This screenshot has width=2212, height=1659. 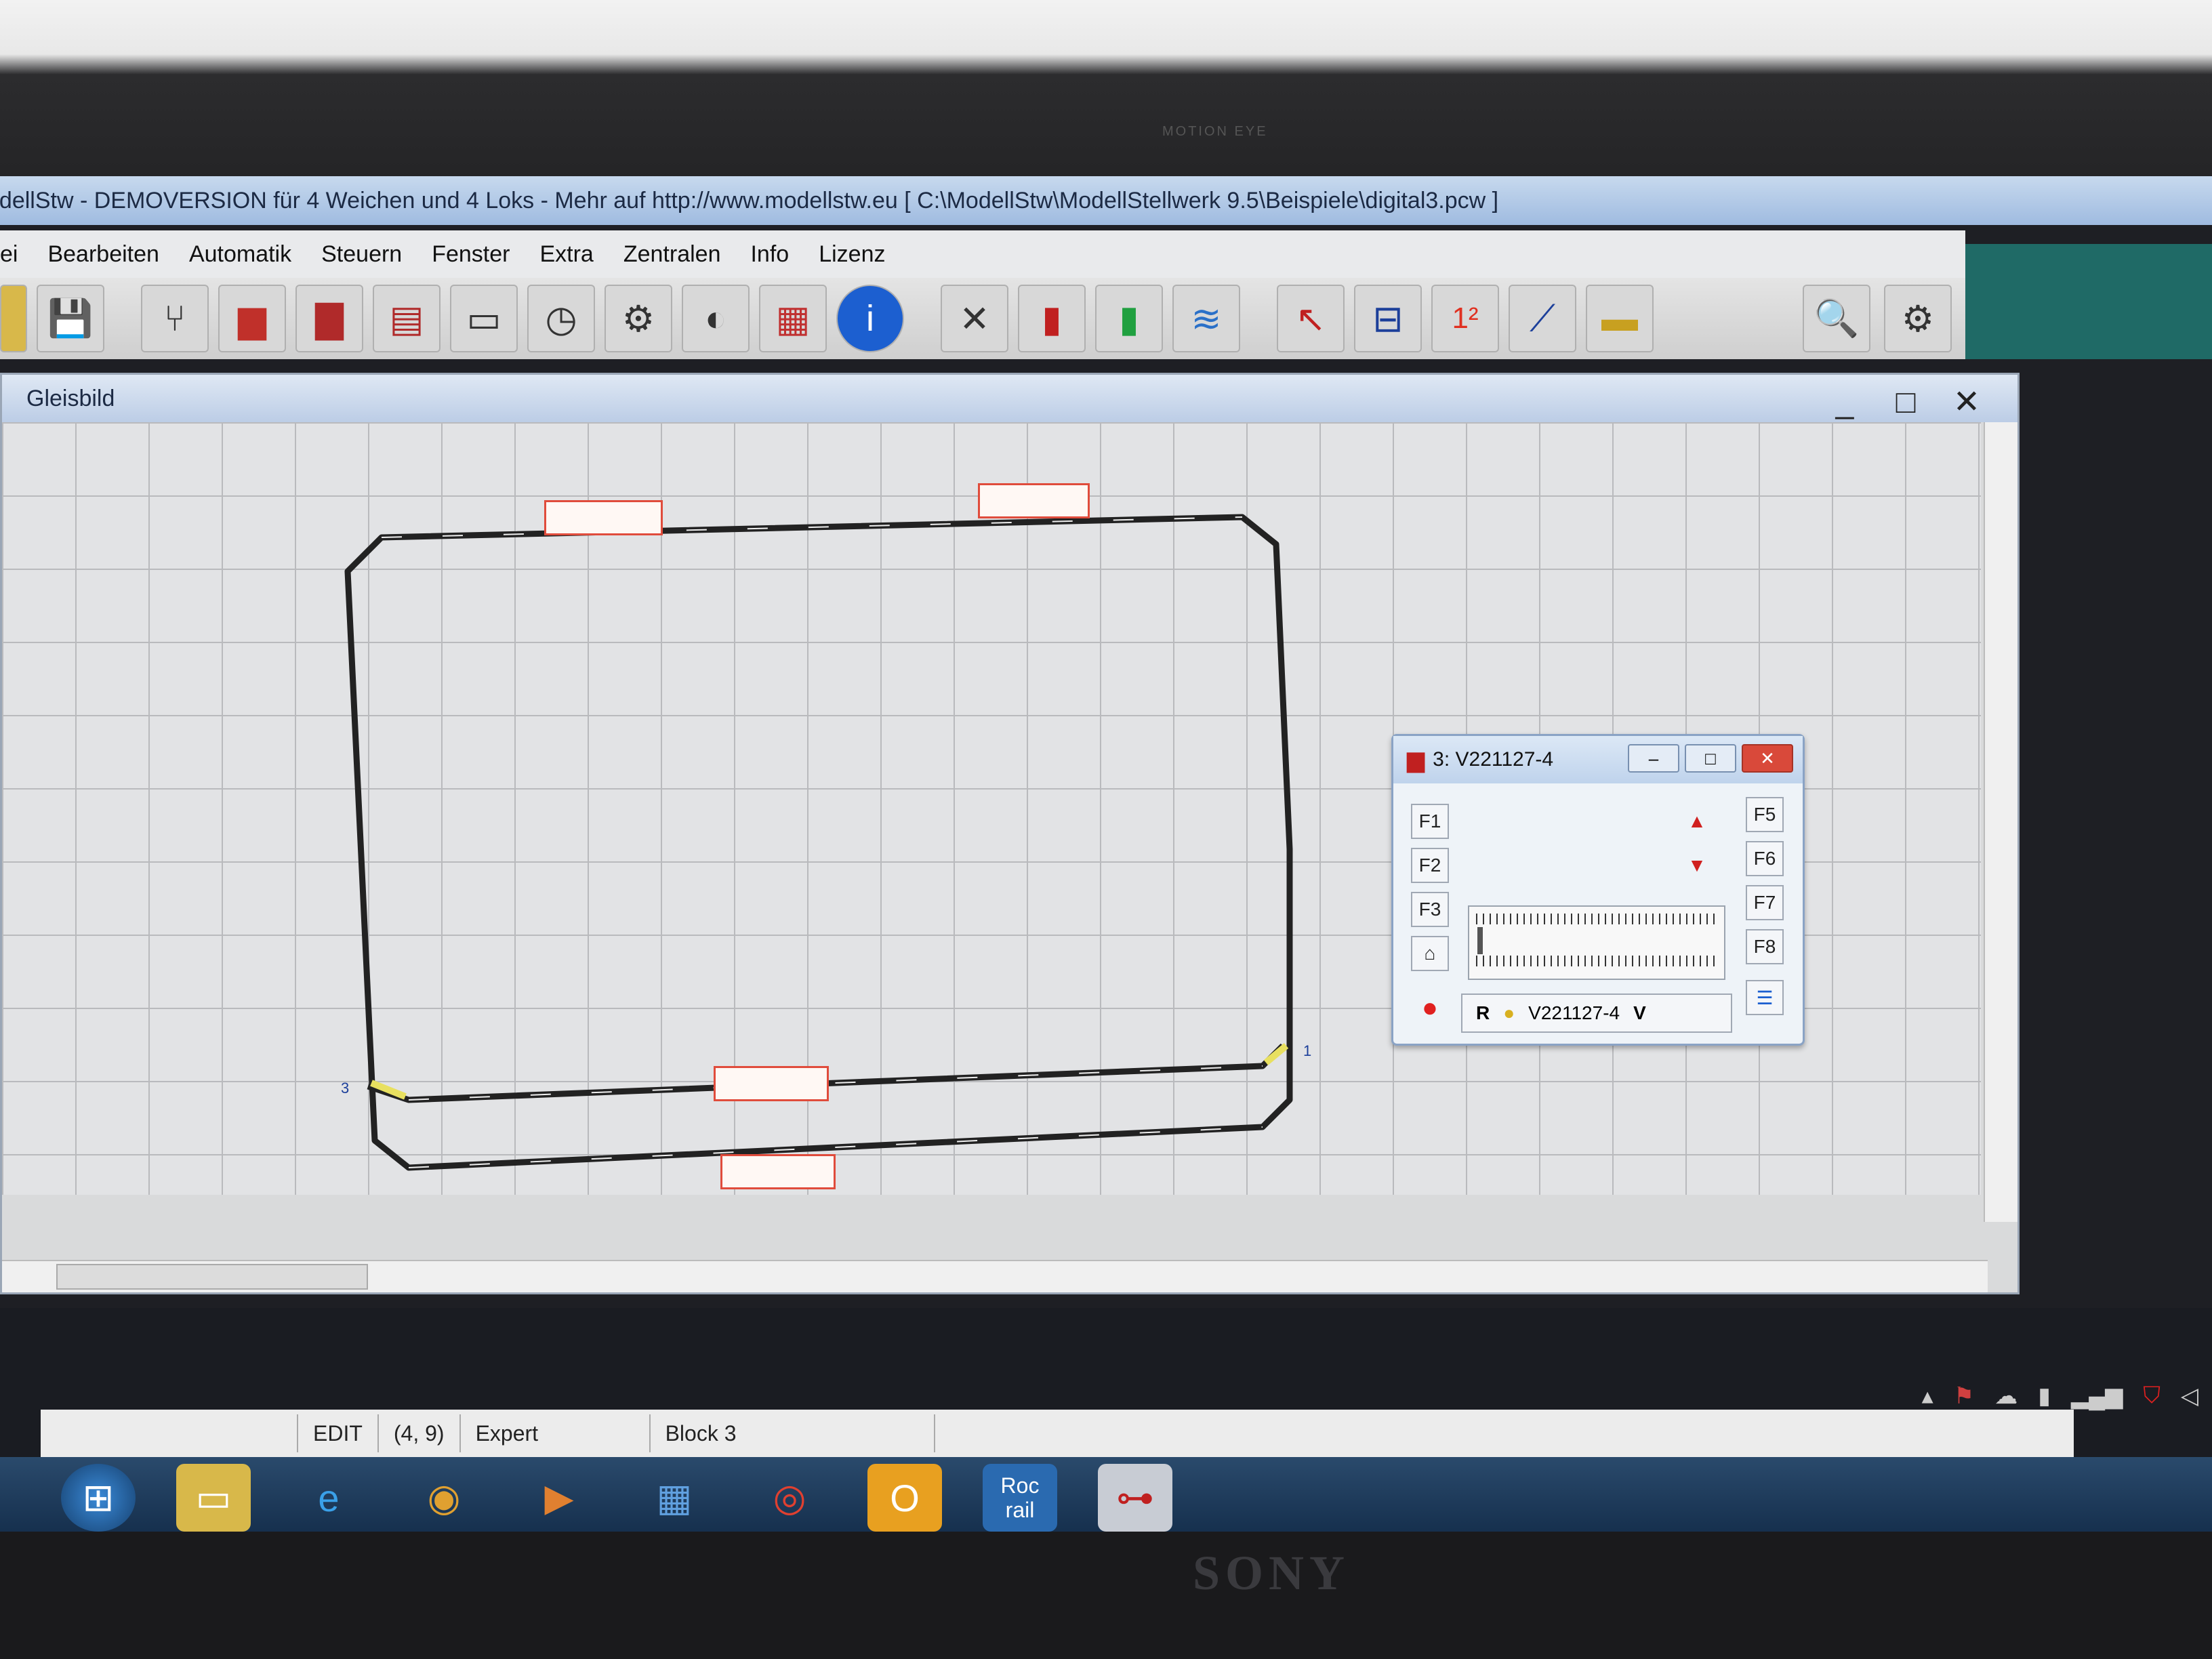 What do you see at coordinates (1767, 759) in the screenshot?
I see `loco-close-button: ✕` at bounding box center [1767, 759].